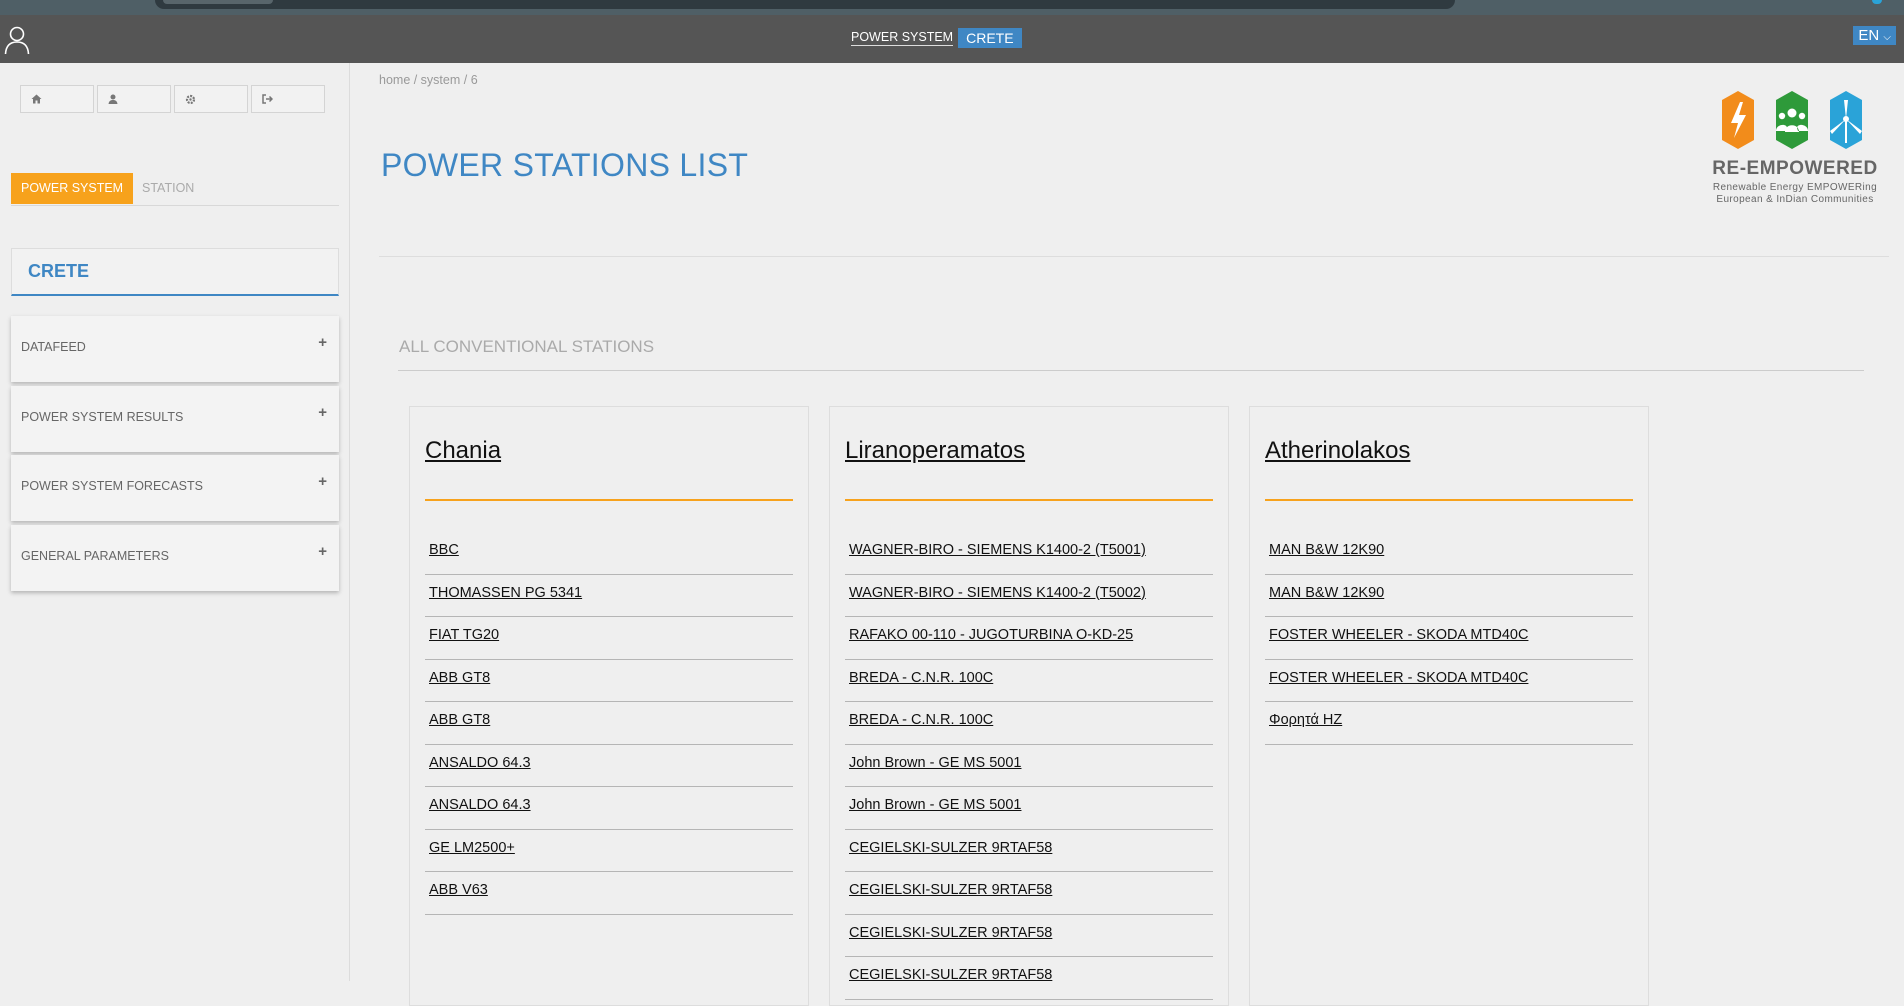 This screenshot has width=1904, height=1006. I want to click on top-bar-tab, so click(218, 2).